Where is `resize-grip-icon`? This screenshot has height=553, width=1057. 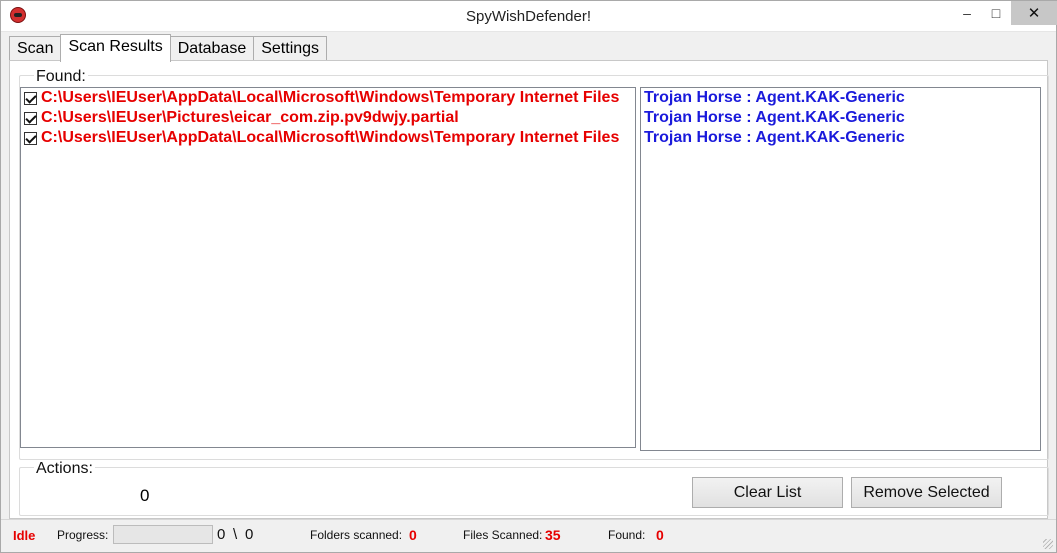
resize-grip-icon is located at coordinates (1048, 544).